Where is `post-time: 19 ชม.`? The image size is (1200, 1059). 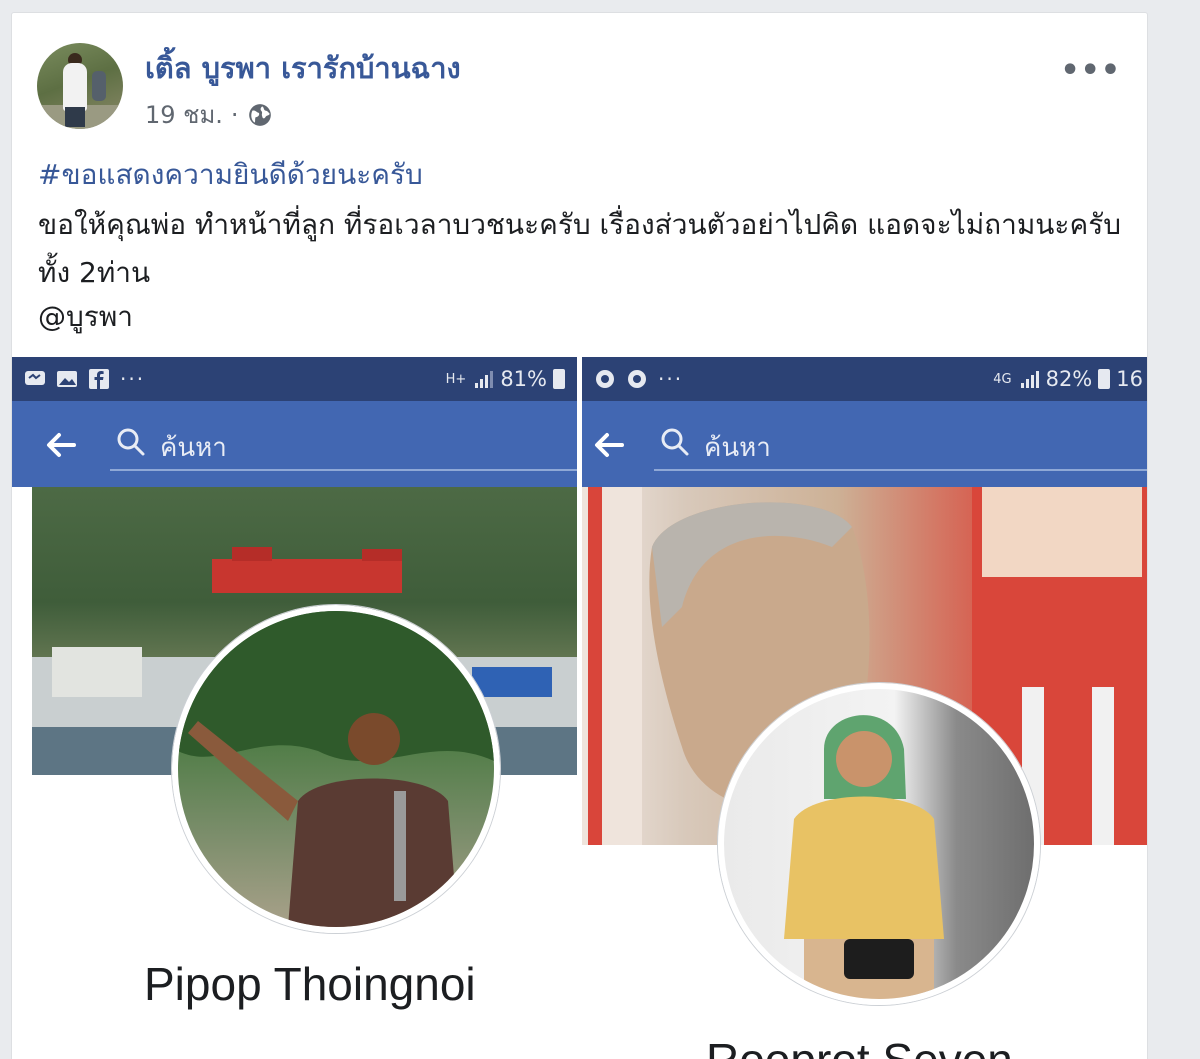
post-time: 19 ชม. is located at coordinates (184, 114).